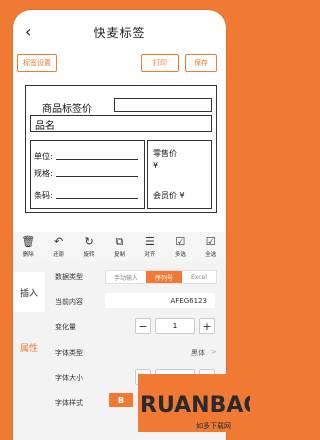 The image size is (320, 440). I want to click on undo-label: 还原, so click(59, 255).